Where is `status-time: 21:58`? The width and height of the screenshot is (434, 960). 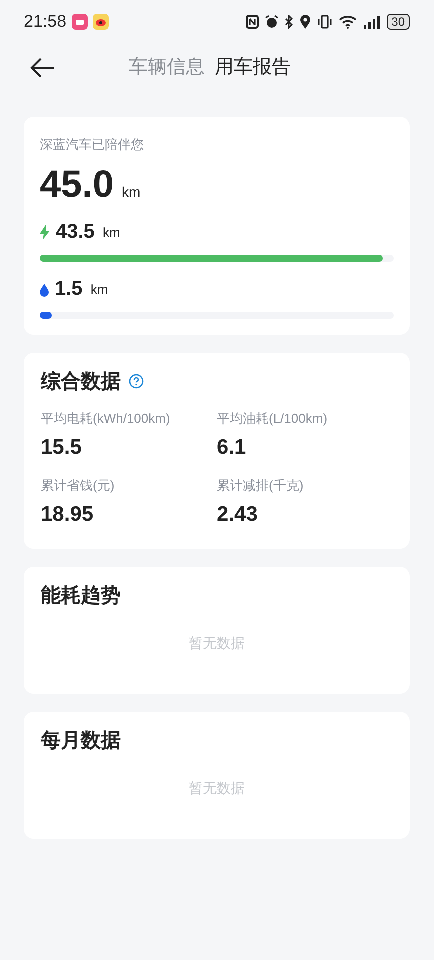
status-time: 21:58 is located at coordinates (45, 22).